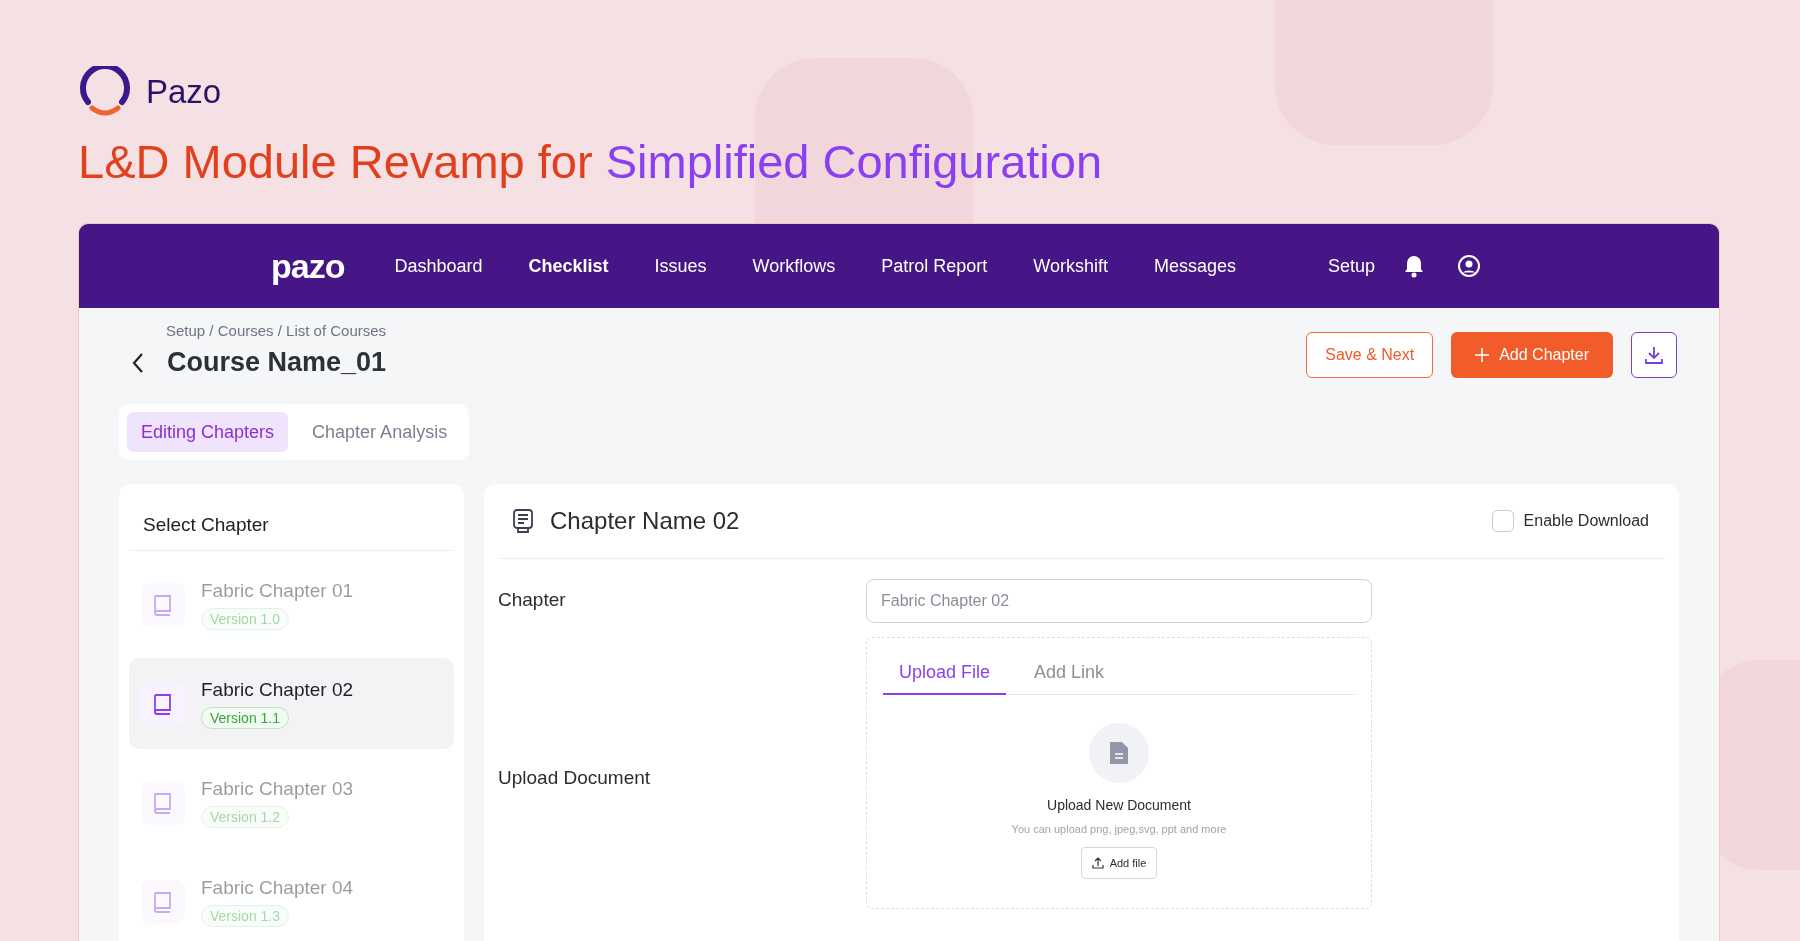 Image resolution: width=1800 pixels, height=941 pixels. What do you see at coordinates (245, 915) in the screenshot?
I see `version-tag: Version 1.3` at bounding box center [245, 915].